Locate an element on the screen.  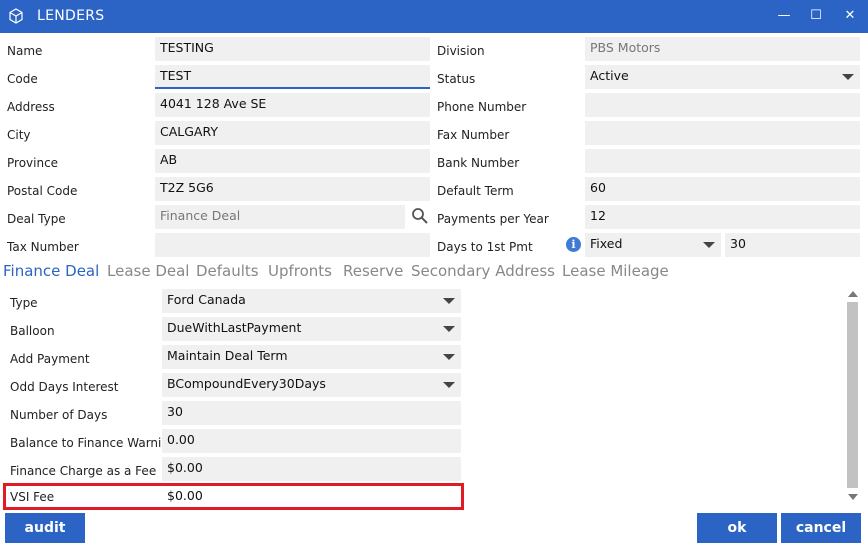
finance-charge-fee-label: Finance Charge as a Fee is located at coordinates (83, 471).